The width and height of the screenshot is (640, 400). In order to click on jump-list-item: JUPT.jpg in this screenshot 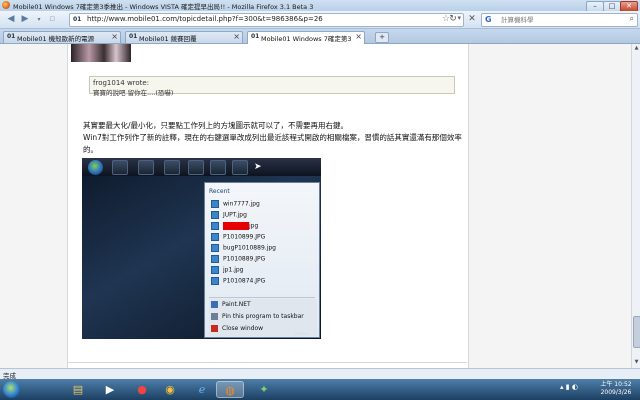, I will do `click(229, 215)`.